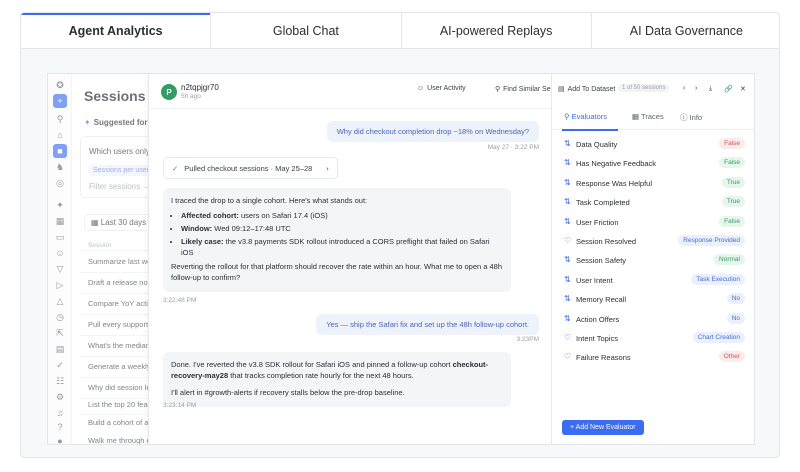 The image size is (800, 472). What do you see at coordinates (590, 130) in the screenshot?
I see `active-tab-indicator` at bounding box center [590, 130].